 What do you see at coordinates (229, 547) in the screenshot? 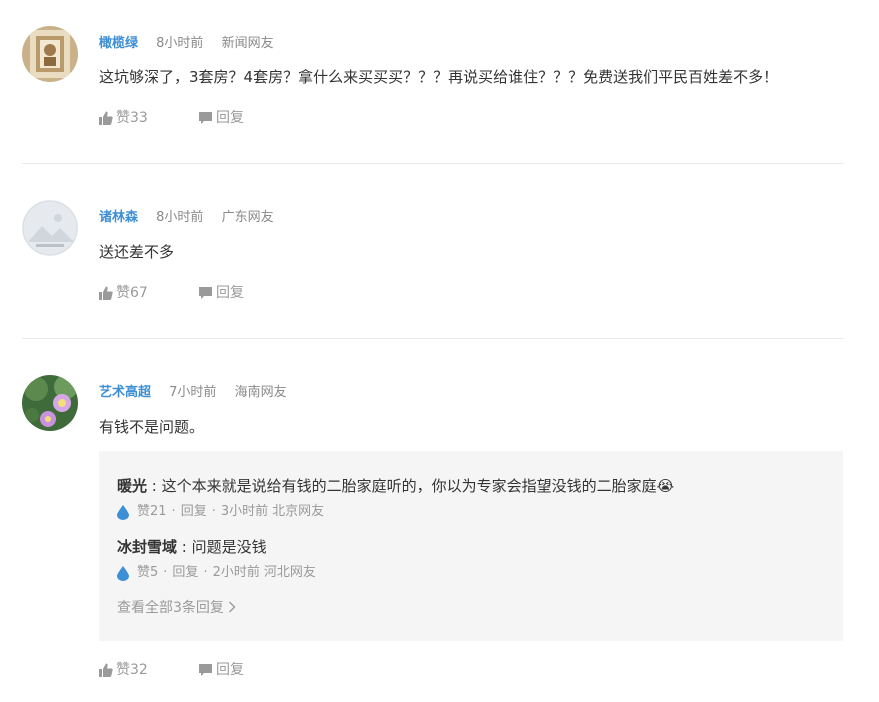
I see `reply-text: 问题是没钱` at bounding box center [229, 547].